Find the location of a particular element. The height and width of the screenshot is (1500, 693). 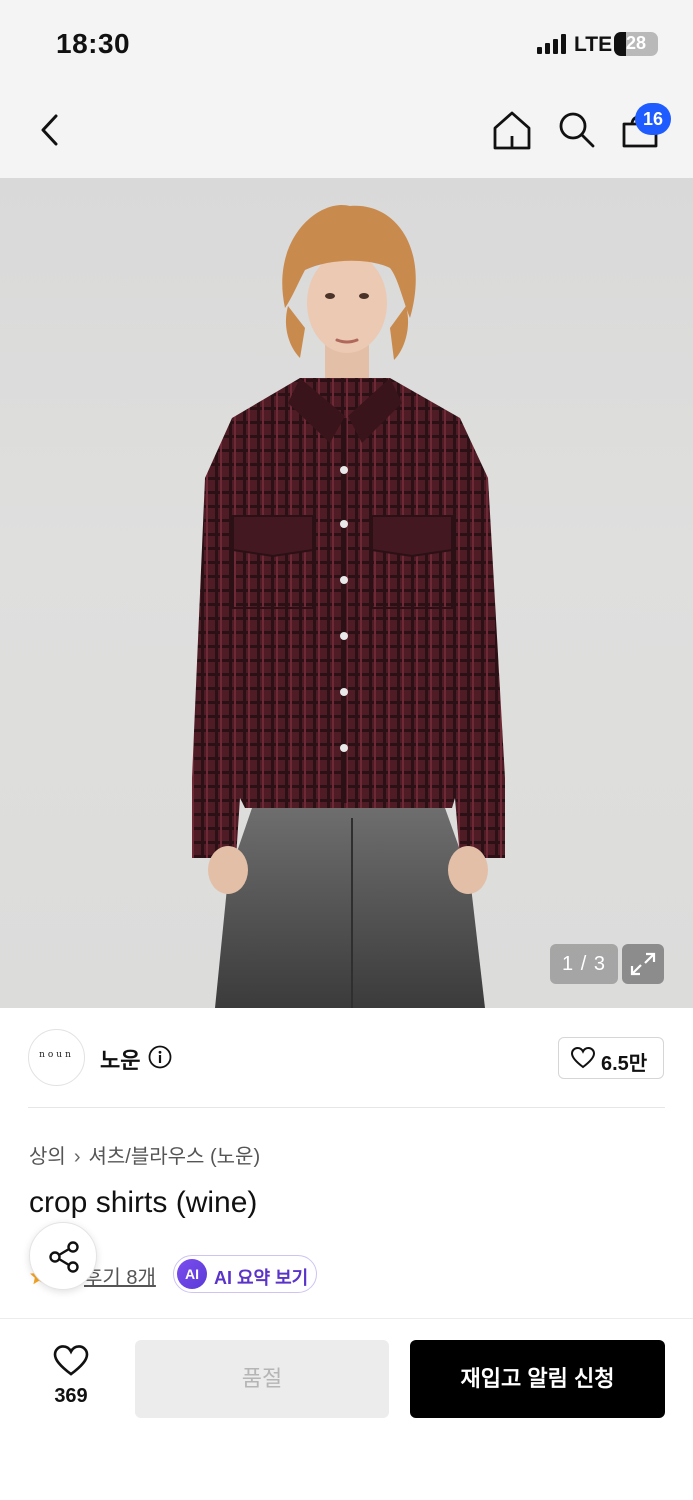

signal-icon is located at coordinates (551, 44).